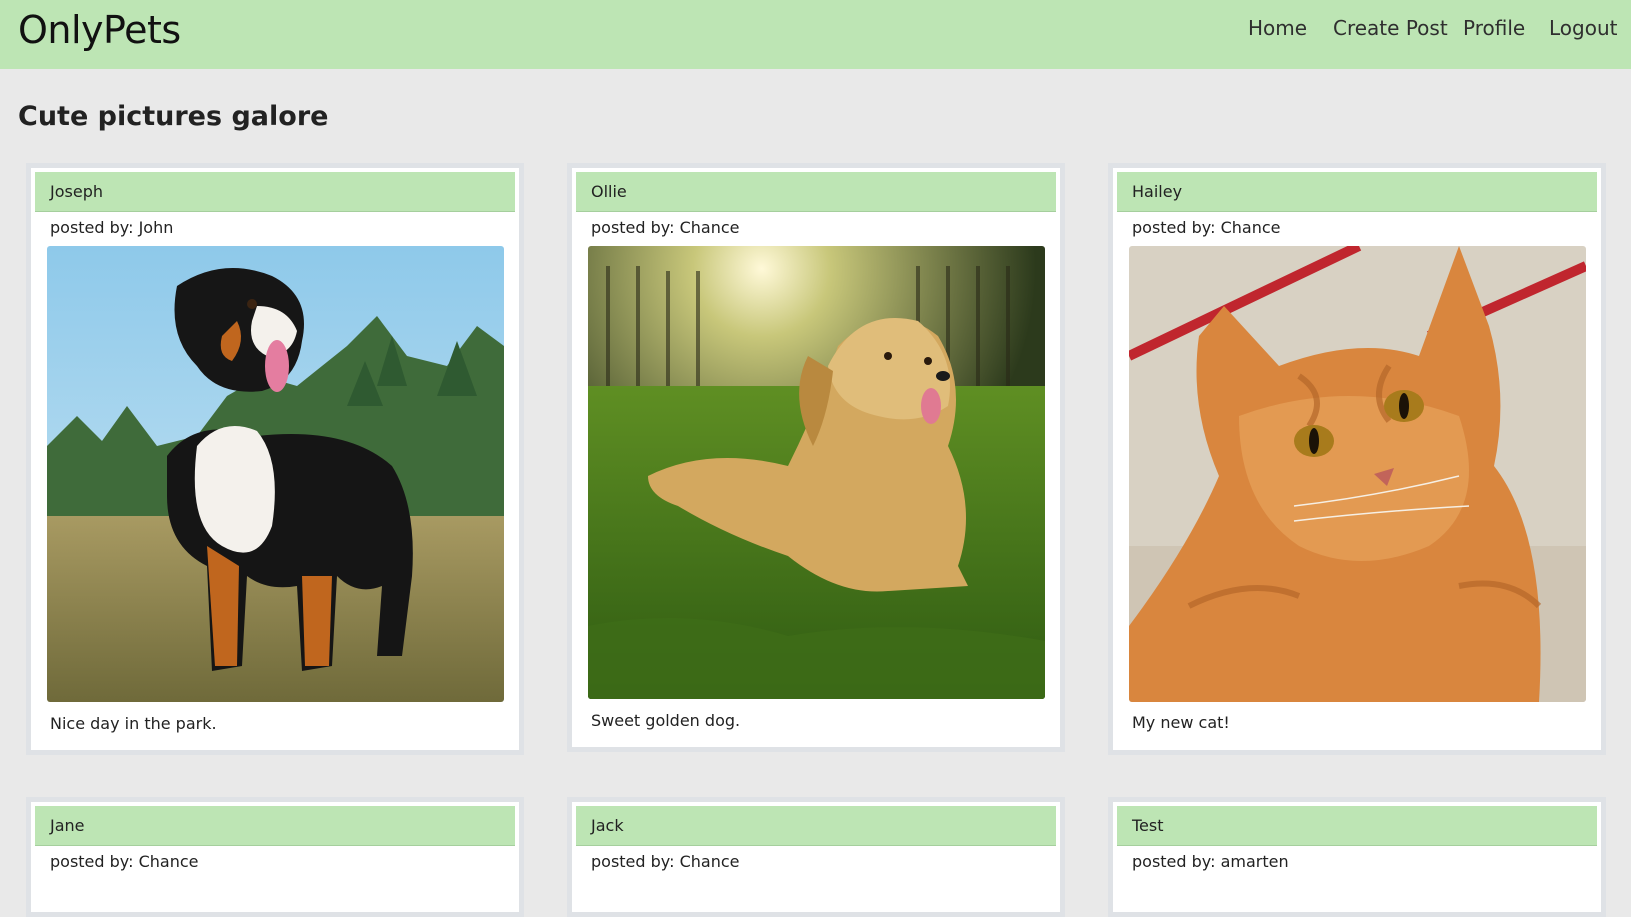 The image size is (1631, 917). What do you see at coordinates (816, 472) in the screenshot?
I see `golden-retriever-photo` at bounding box center [816, 472].